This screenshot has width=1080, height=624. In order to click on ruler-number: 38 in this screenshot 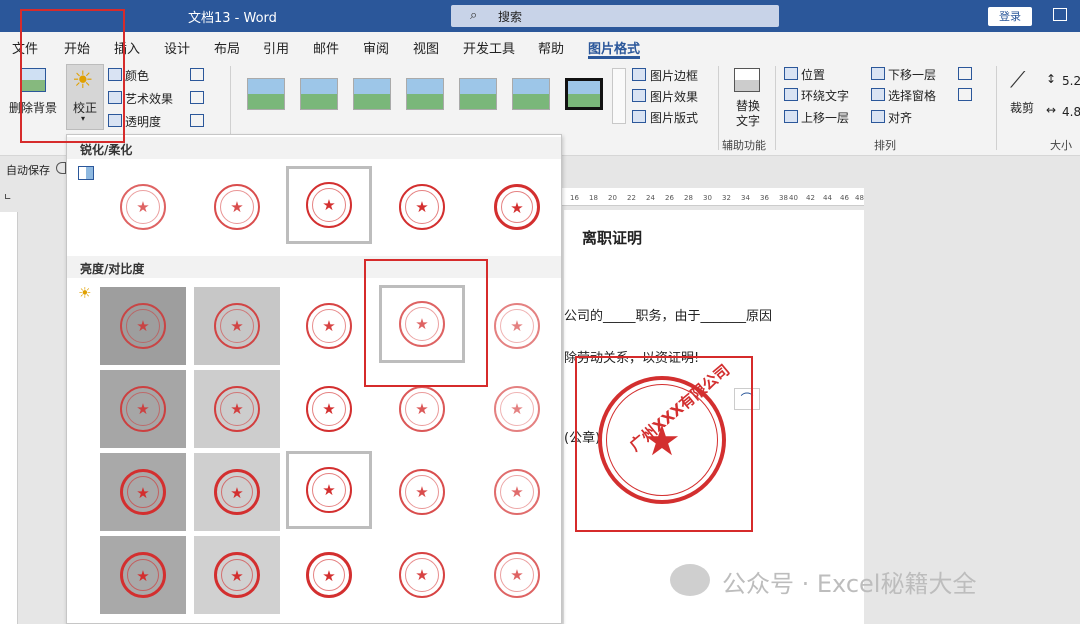, I will do `click(783, 198)`.